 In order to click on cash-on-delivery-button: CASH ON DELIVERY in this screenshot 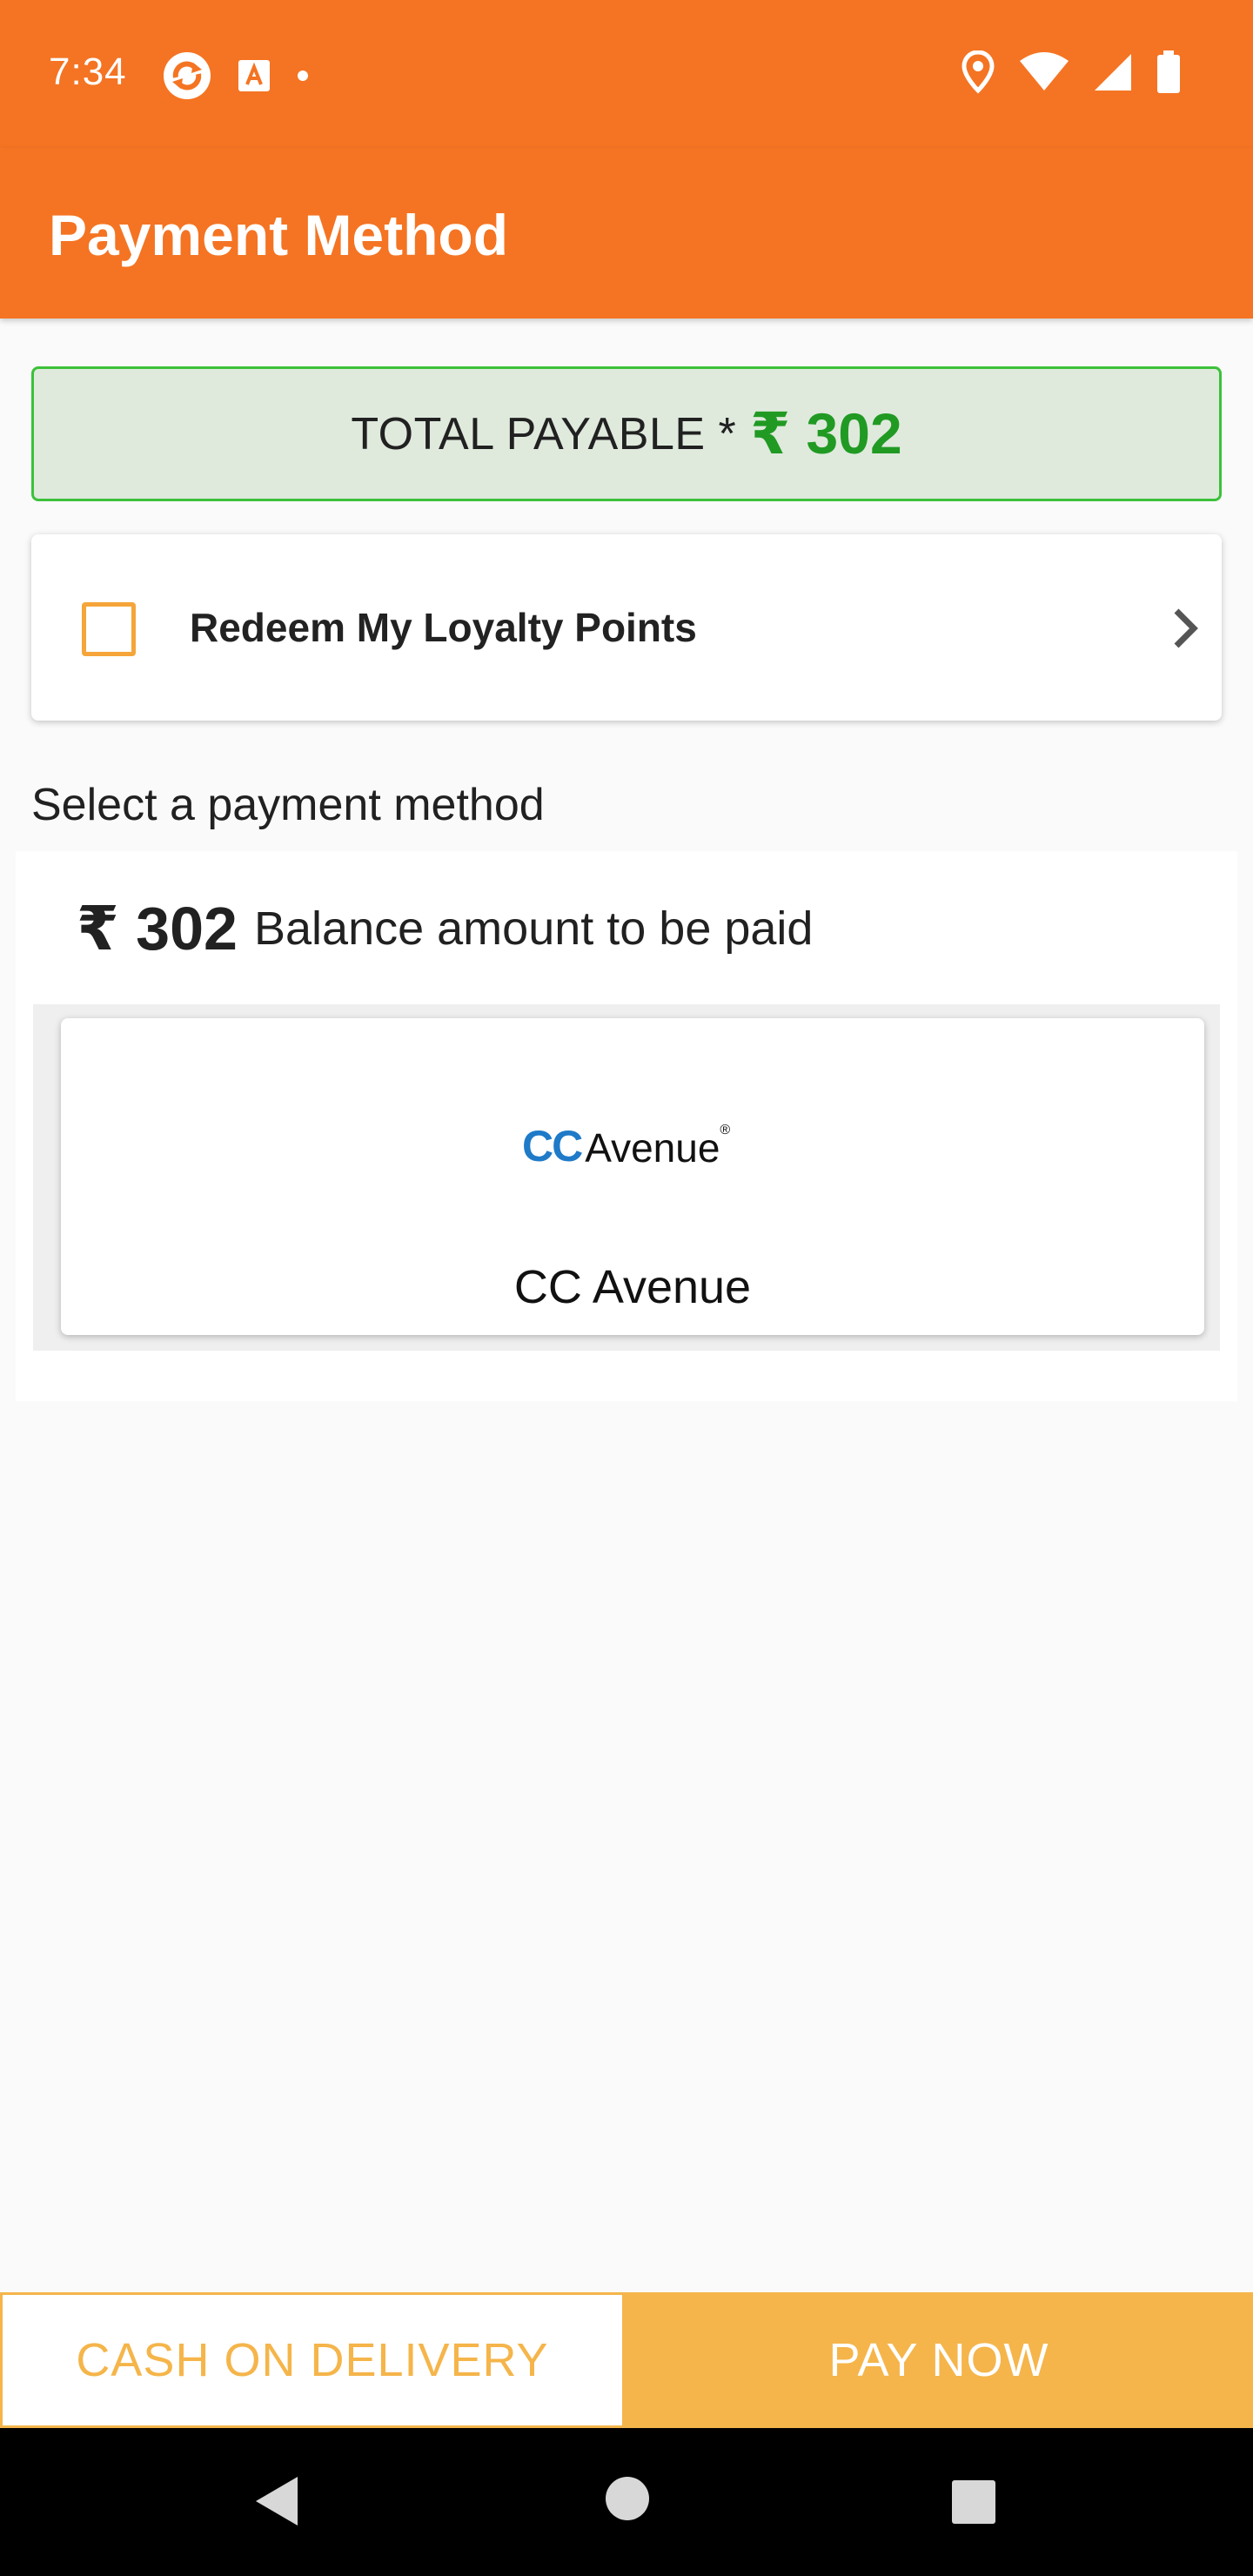, I will do `click(312, 2360)`.